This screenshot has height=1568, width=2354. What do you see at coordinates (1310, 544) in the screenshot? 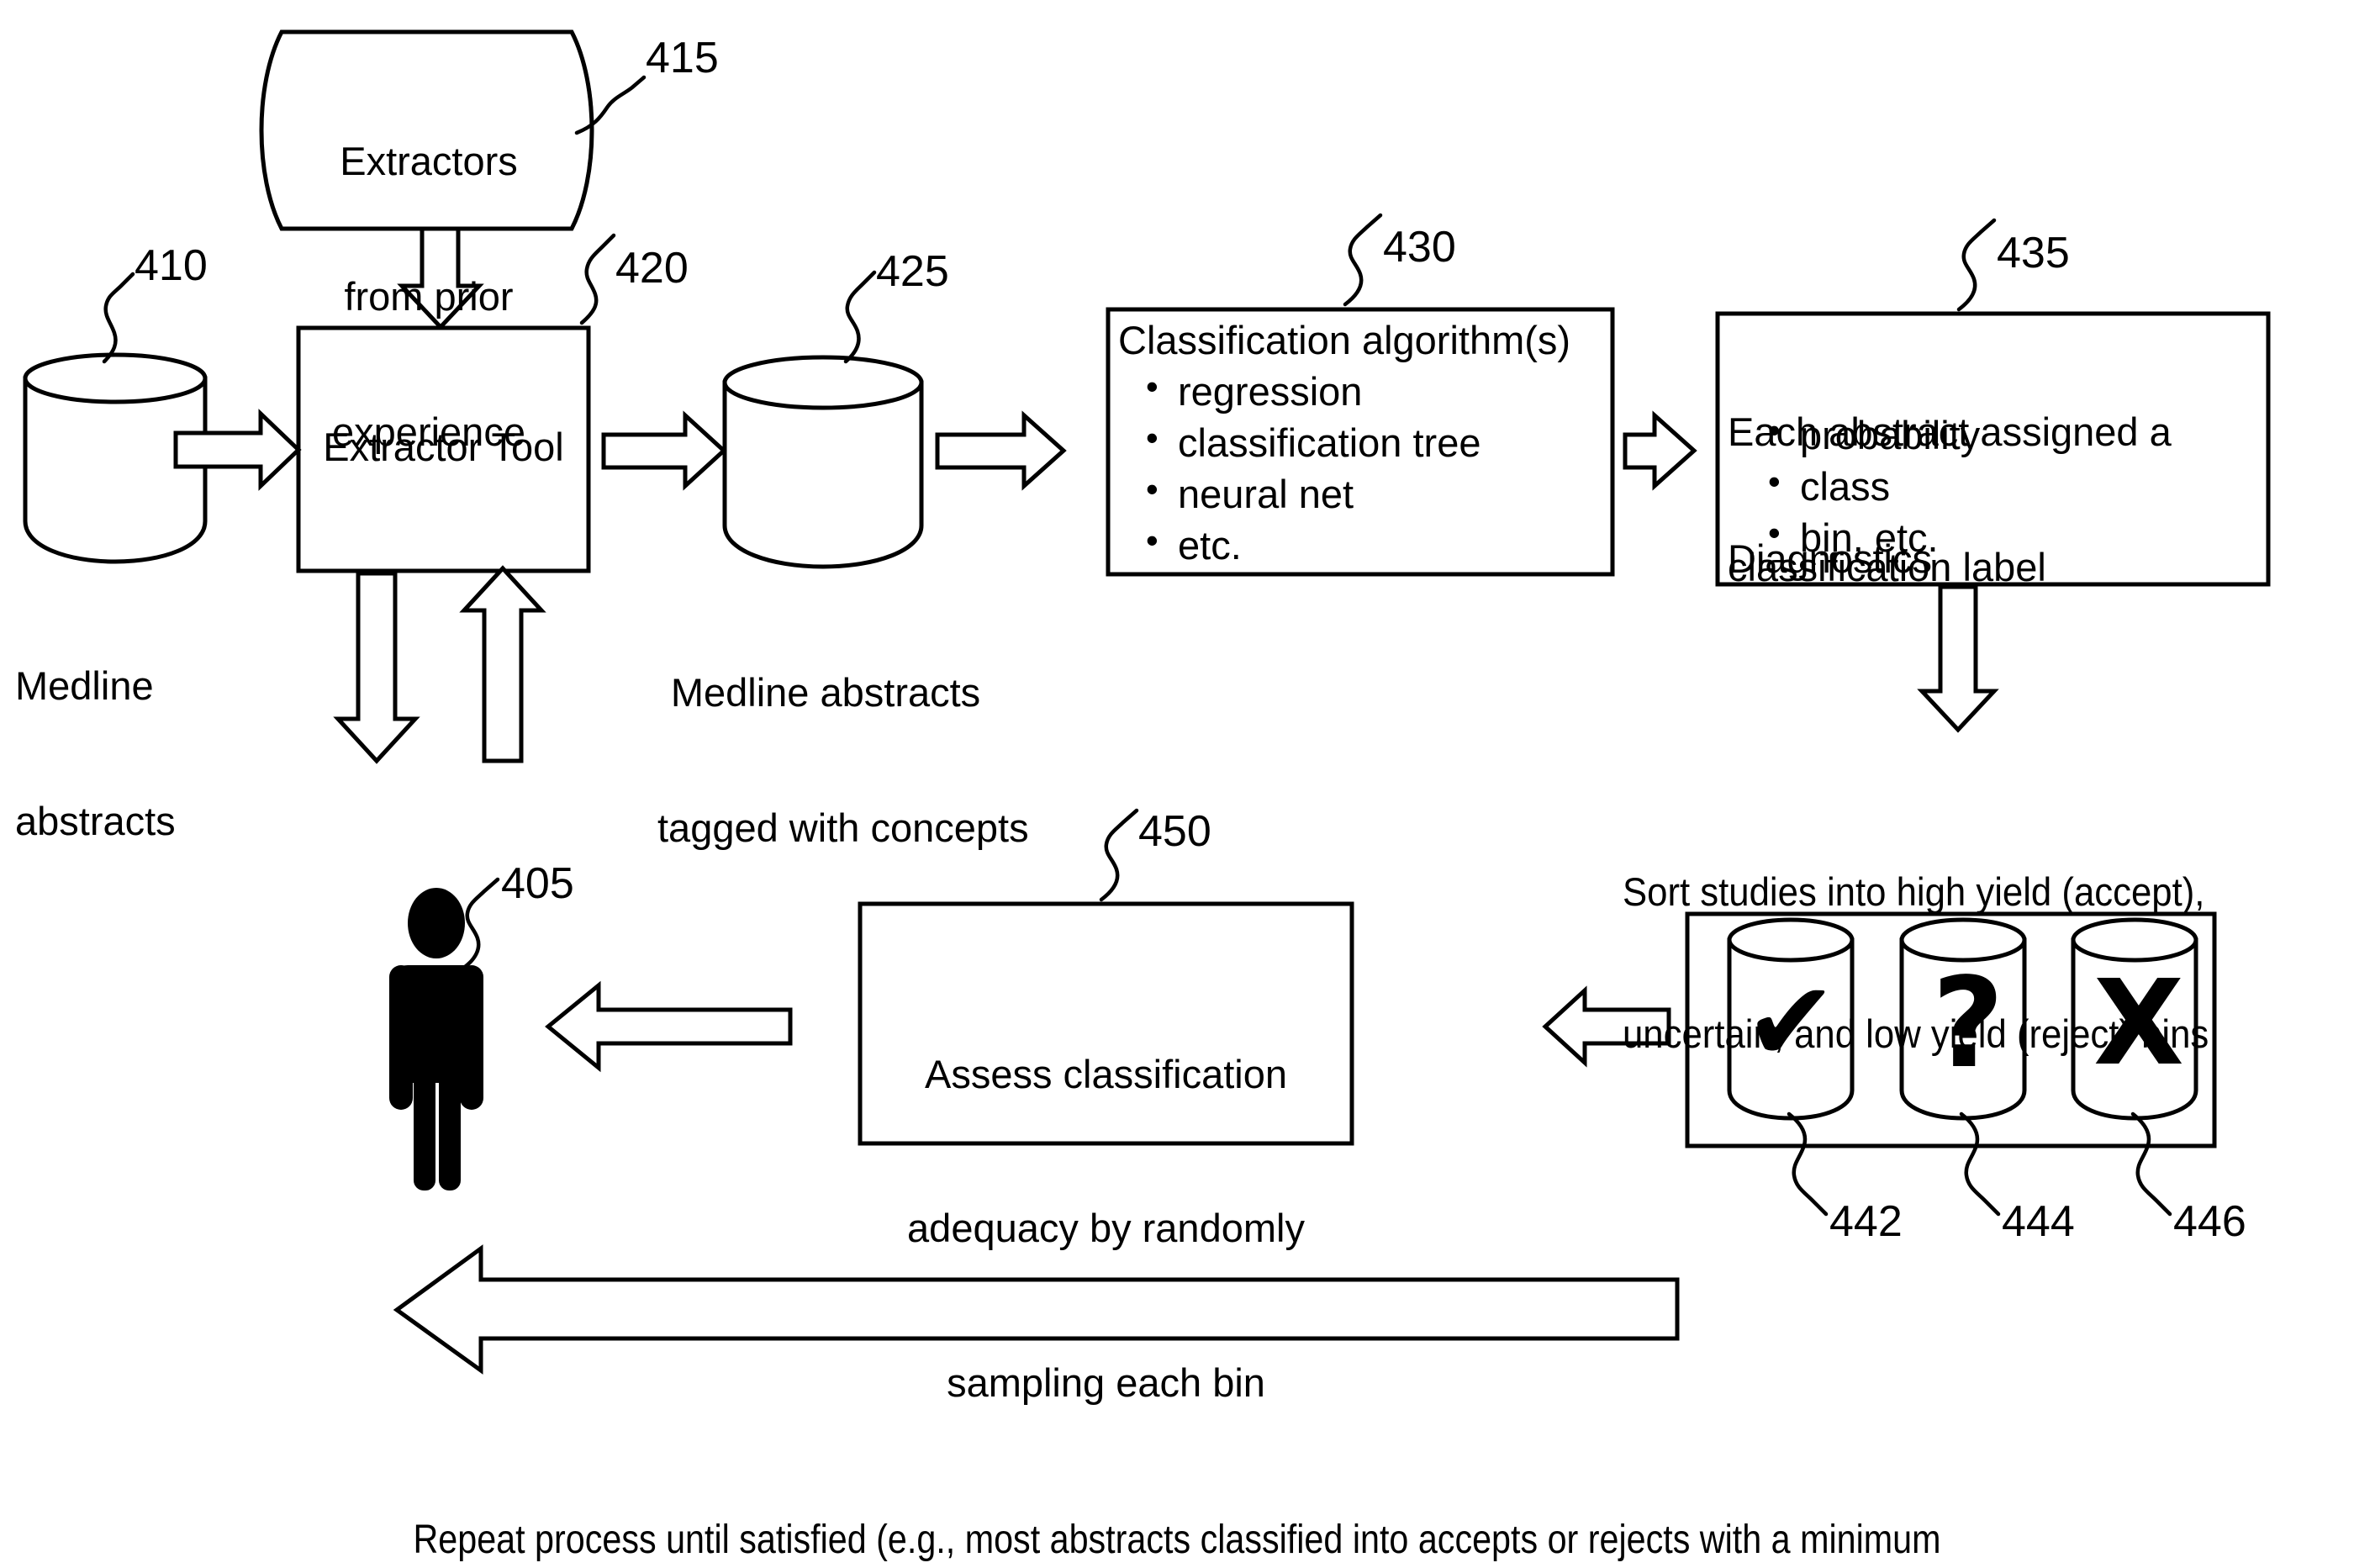
I see `list-item: etc.` at bounding box center [1310, 544].